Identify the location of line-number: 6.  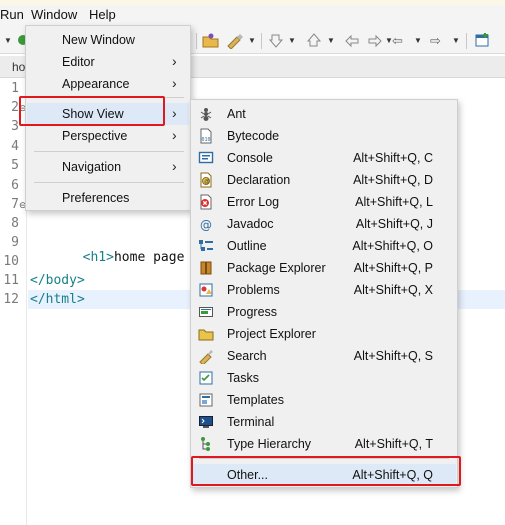
(15, 185).